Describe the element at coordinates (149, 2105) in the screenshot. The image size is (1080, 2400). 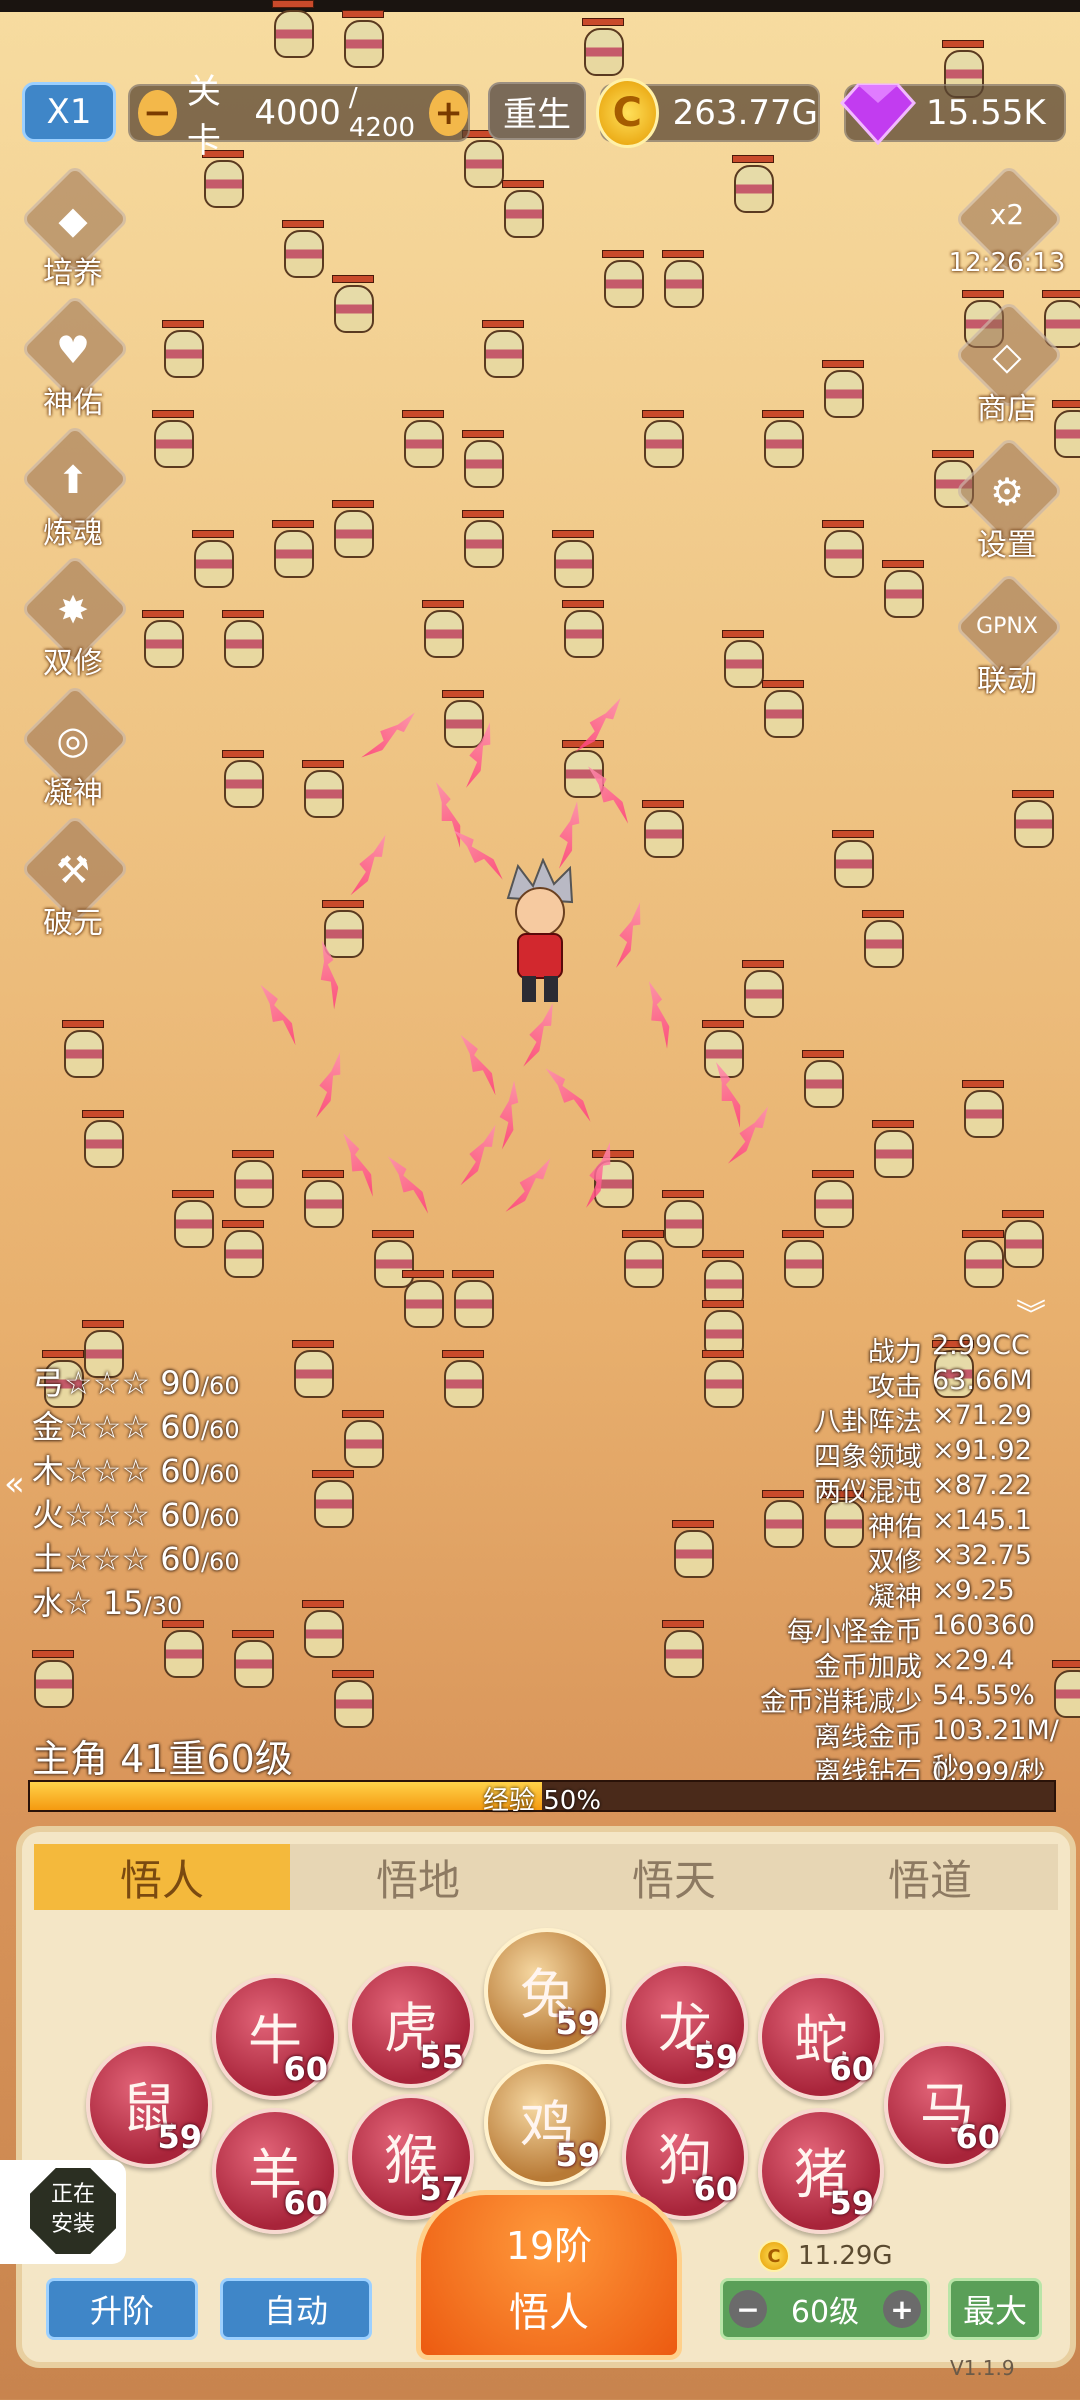
I see `zodiac-rat: 鼠 59` at that location.